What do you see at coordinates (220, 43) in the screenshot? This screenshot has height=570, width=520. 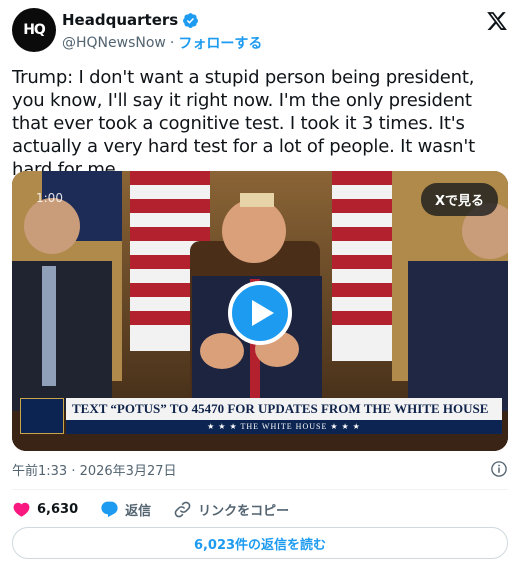 I see `follow-button: フォローする` at bounding box center [220, 43].